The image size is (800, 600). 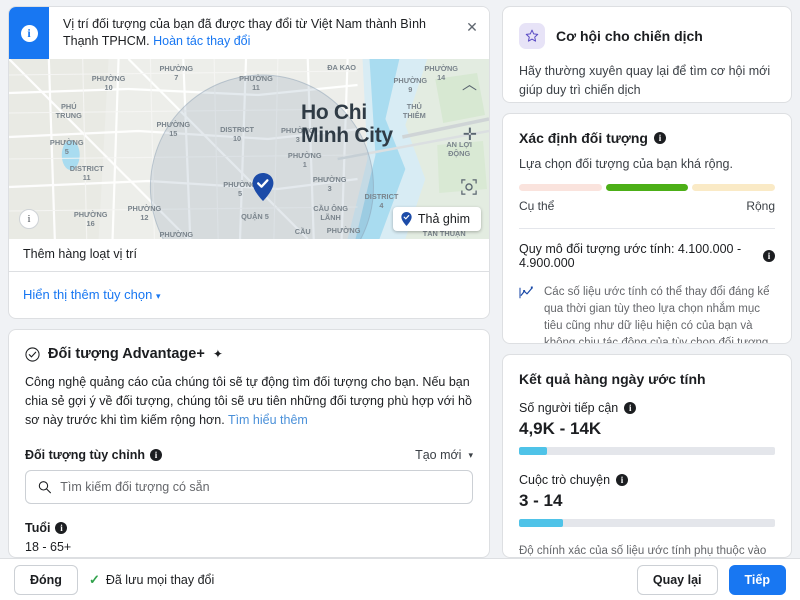 I want to click on advantage-header: Đối tượng Advantage+ ✦, so click(x=249, y=354).